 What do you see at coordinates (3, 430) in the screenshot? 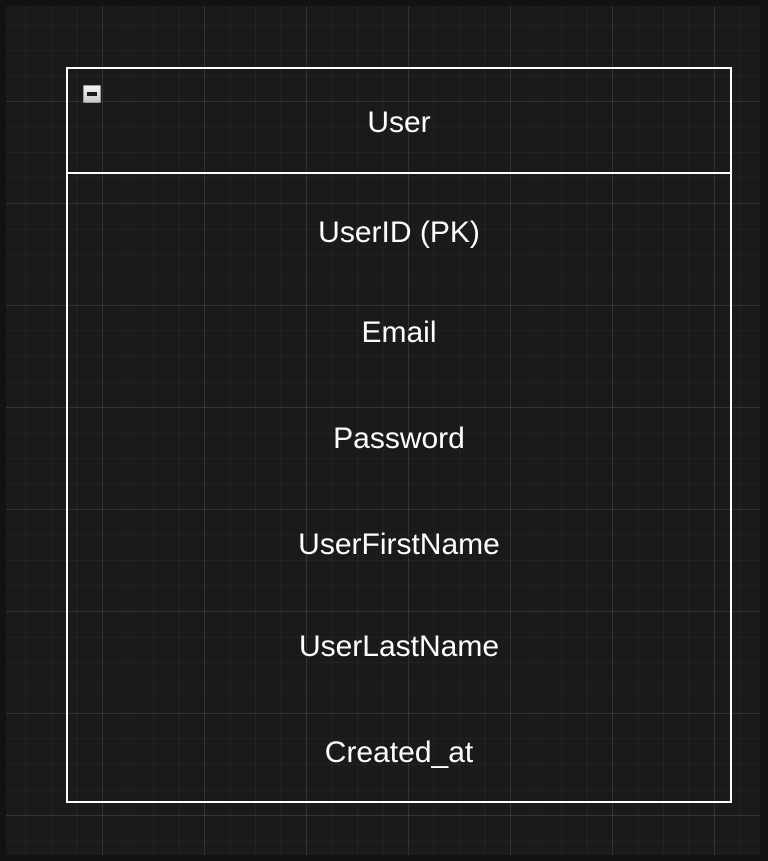
I see `canvas-edge-left` at bounding box center [3, 430].